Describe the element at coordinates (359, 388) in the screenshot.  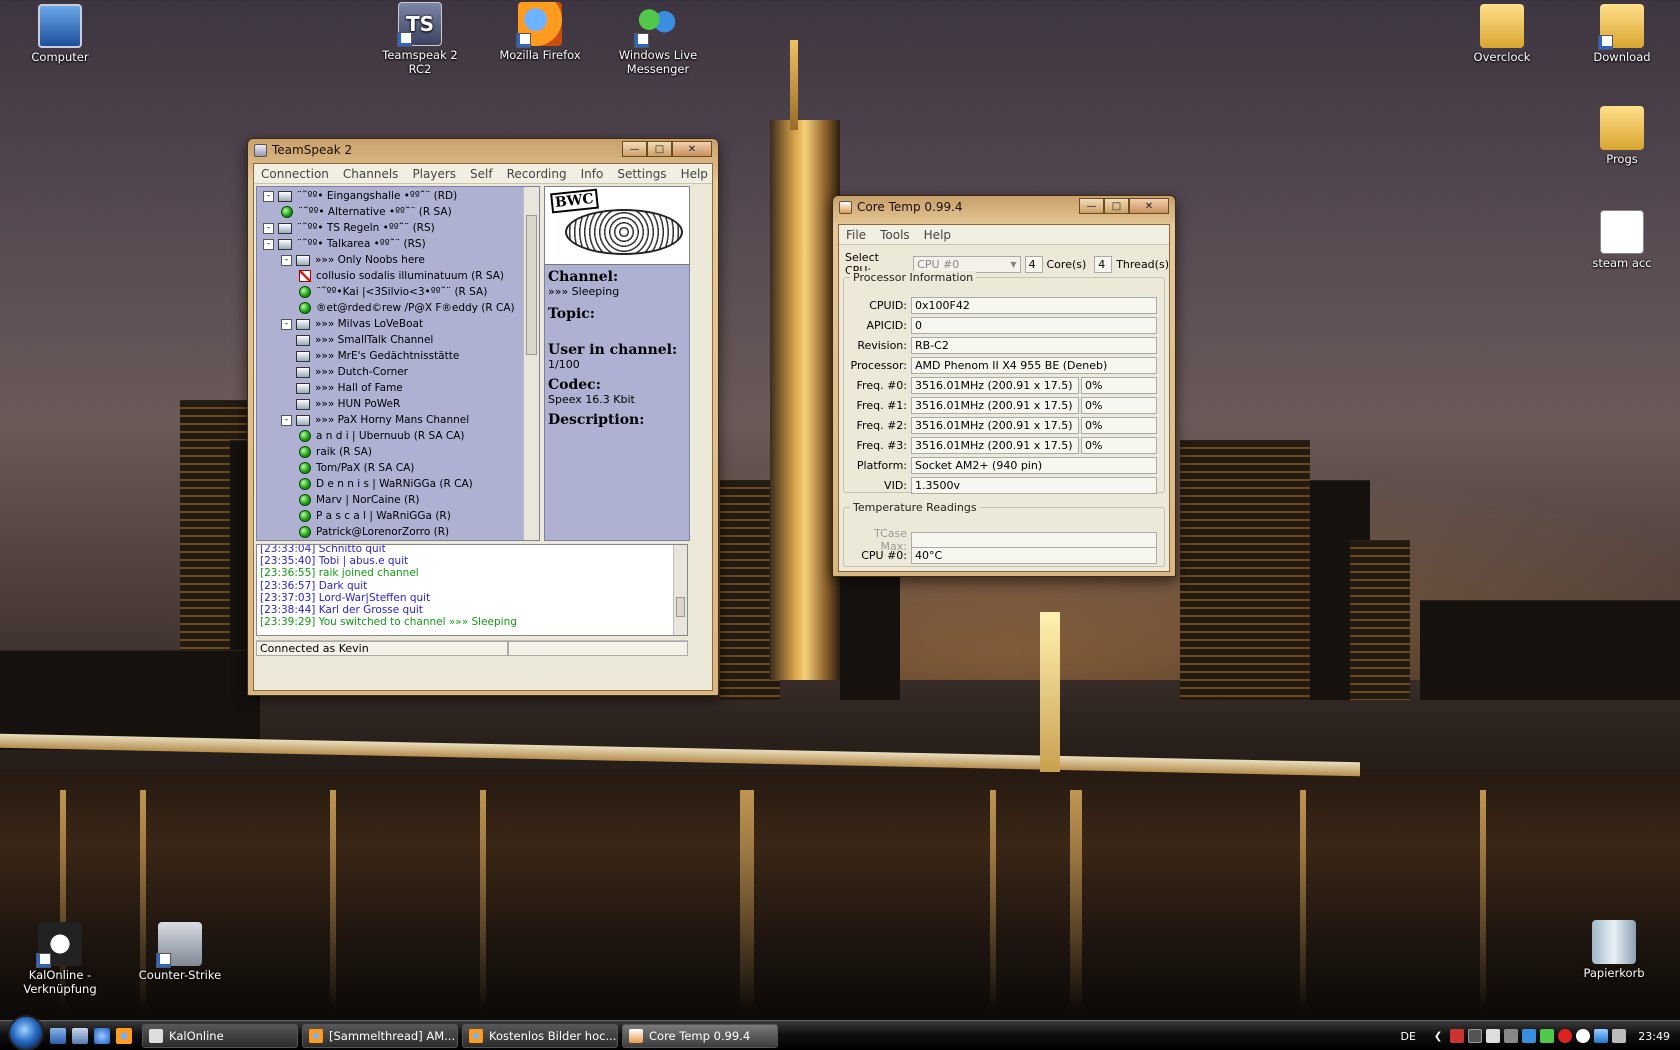
I see `tree-item-label: »»» Hall of Fame` at that location.